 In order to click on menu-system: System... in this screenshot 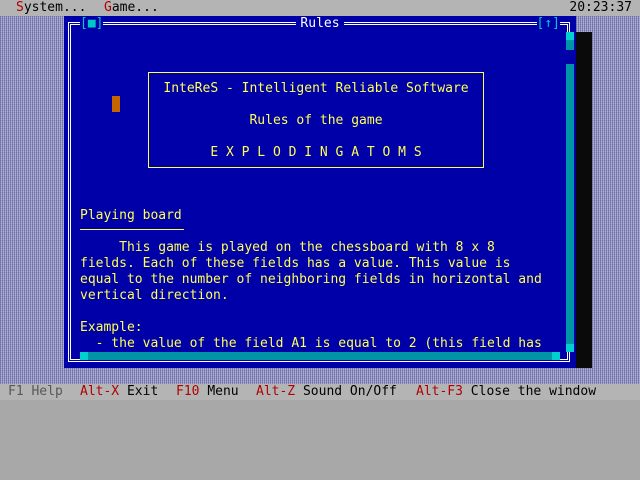, I will do `click(51, 8)`.